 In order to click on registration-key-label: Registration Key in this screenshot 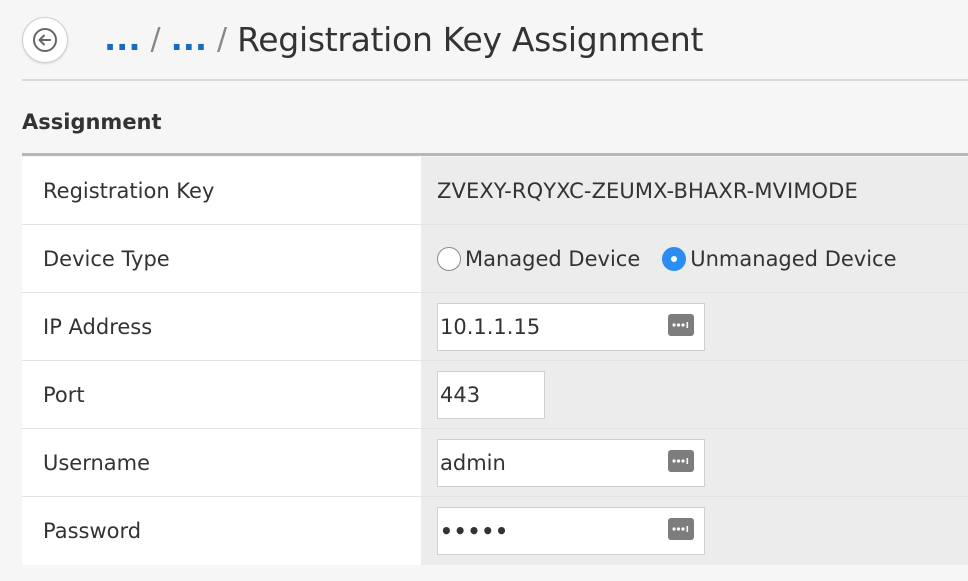, I will do `click(221, 190)`.